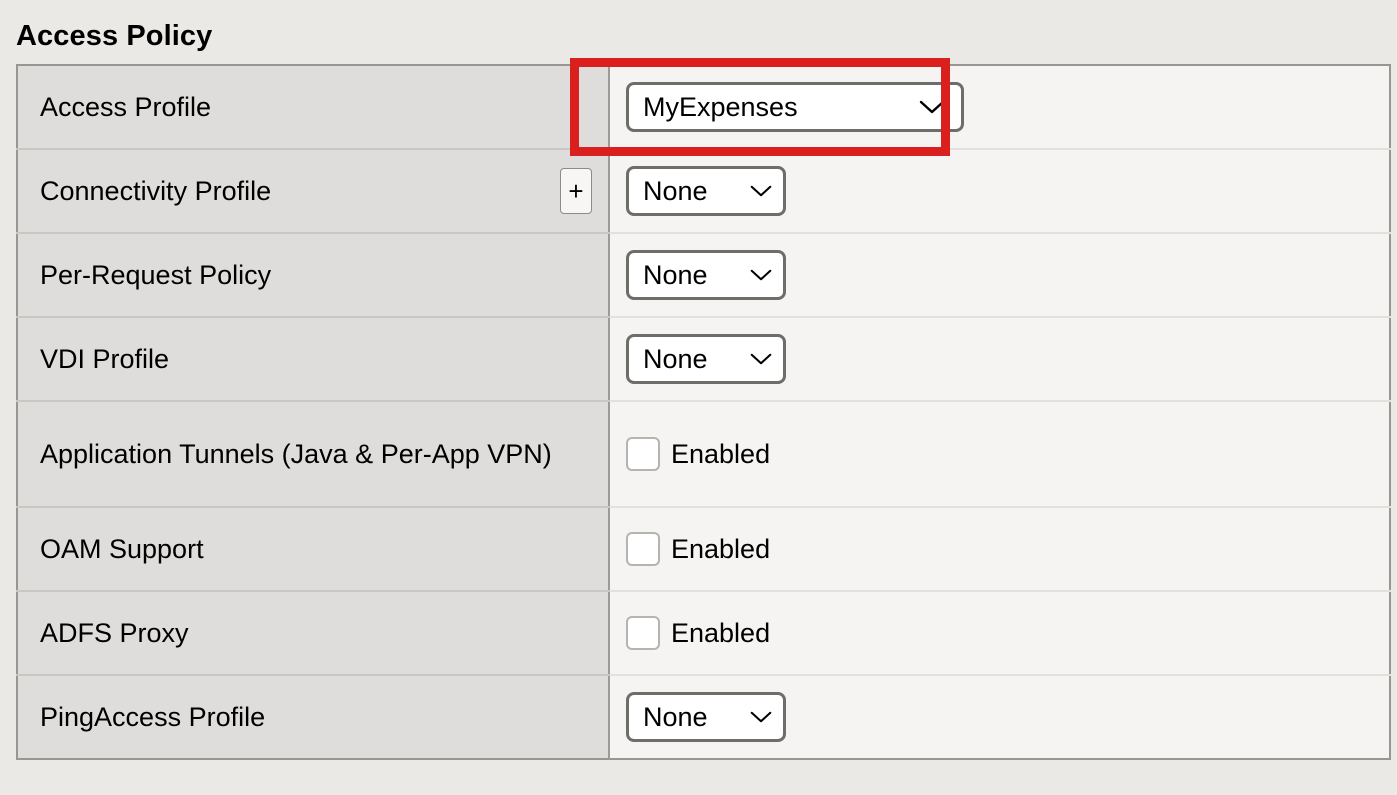  Describe the element at coordinates (1007, 454) in the screenshot. I see `application-tunnels-enabled-row: Enabled` at that location.